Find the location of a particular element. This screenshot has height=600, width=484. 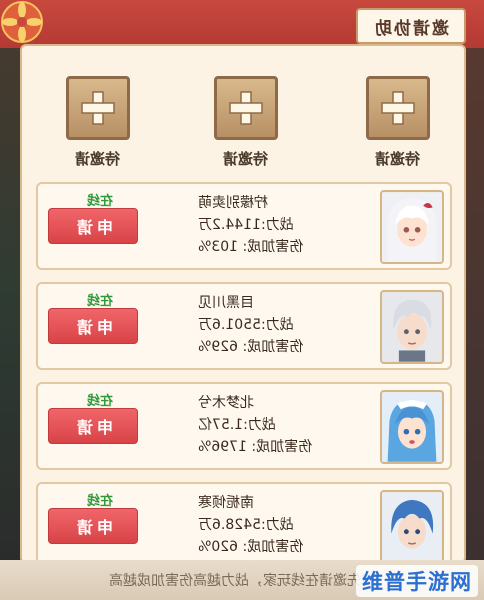

player-card: 在线 申请 南栀倾寒 战力:5428.6万 伤害加成: 620% is located at coordinates (244, 522).